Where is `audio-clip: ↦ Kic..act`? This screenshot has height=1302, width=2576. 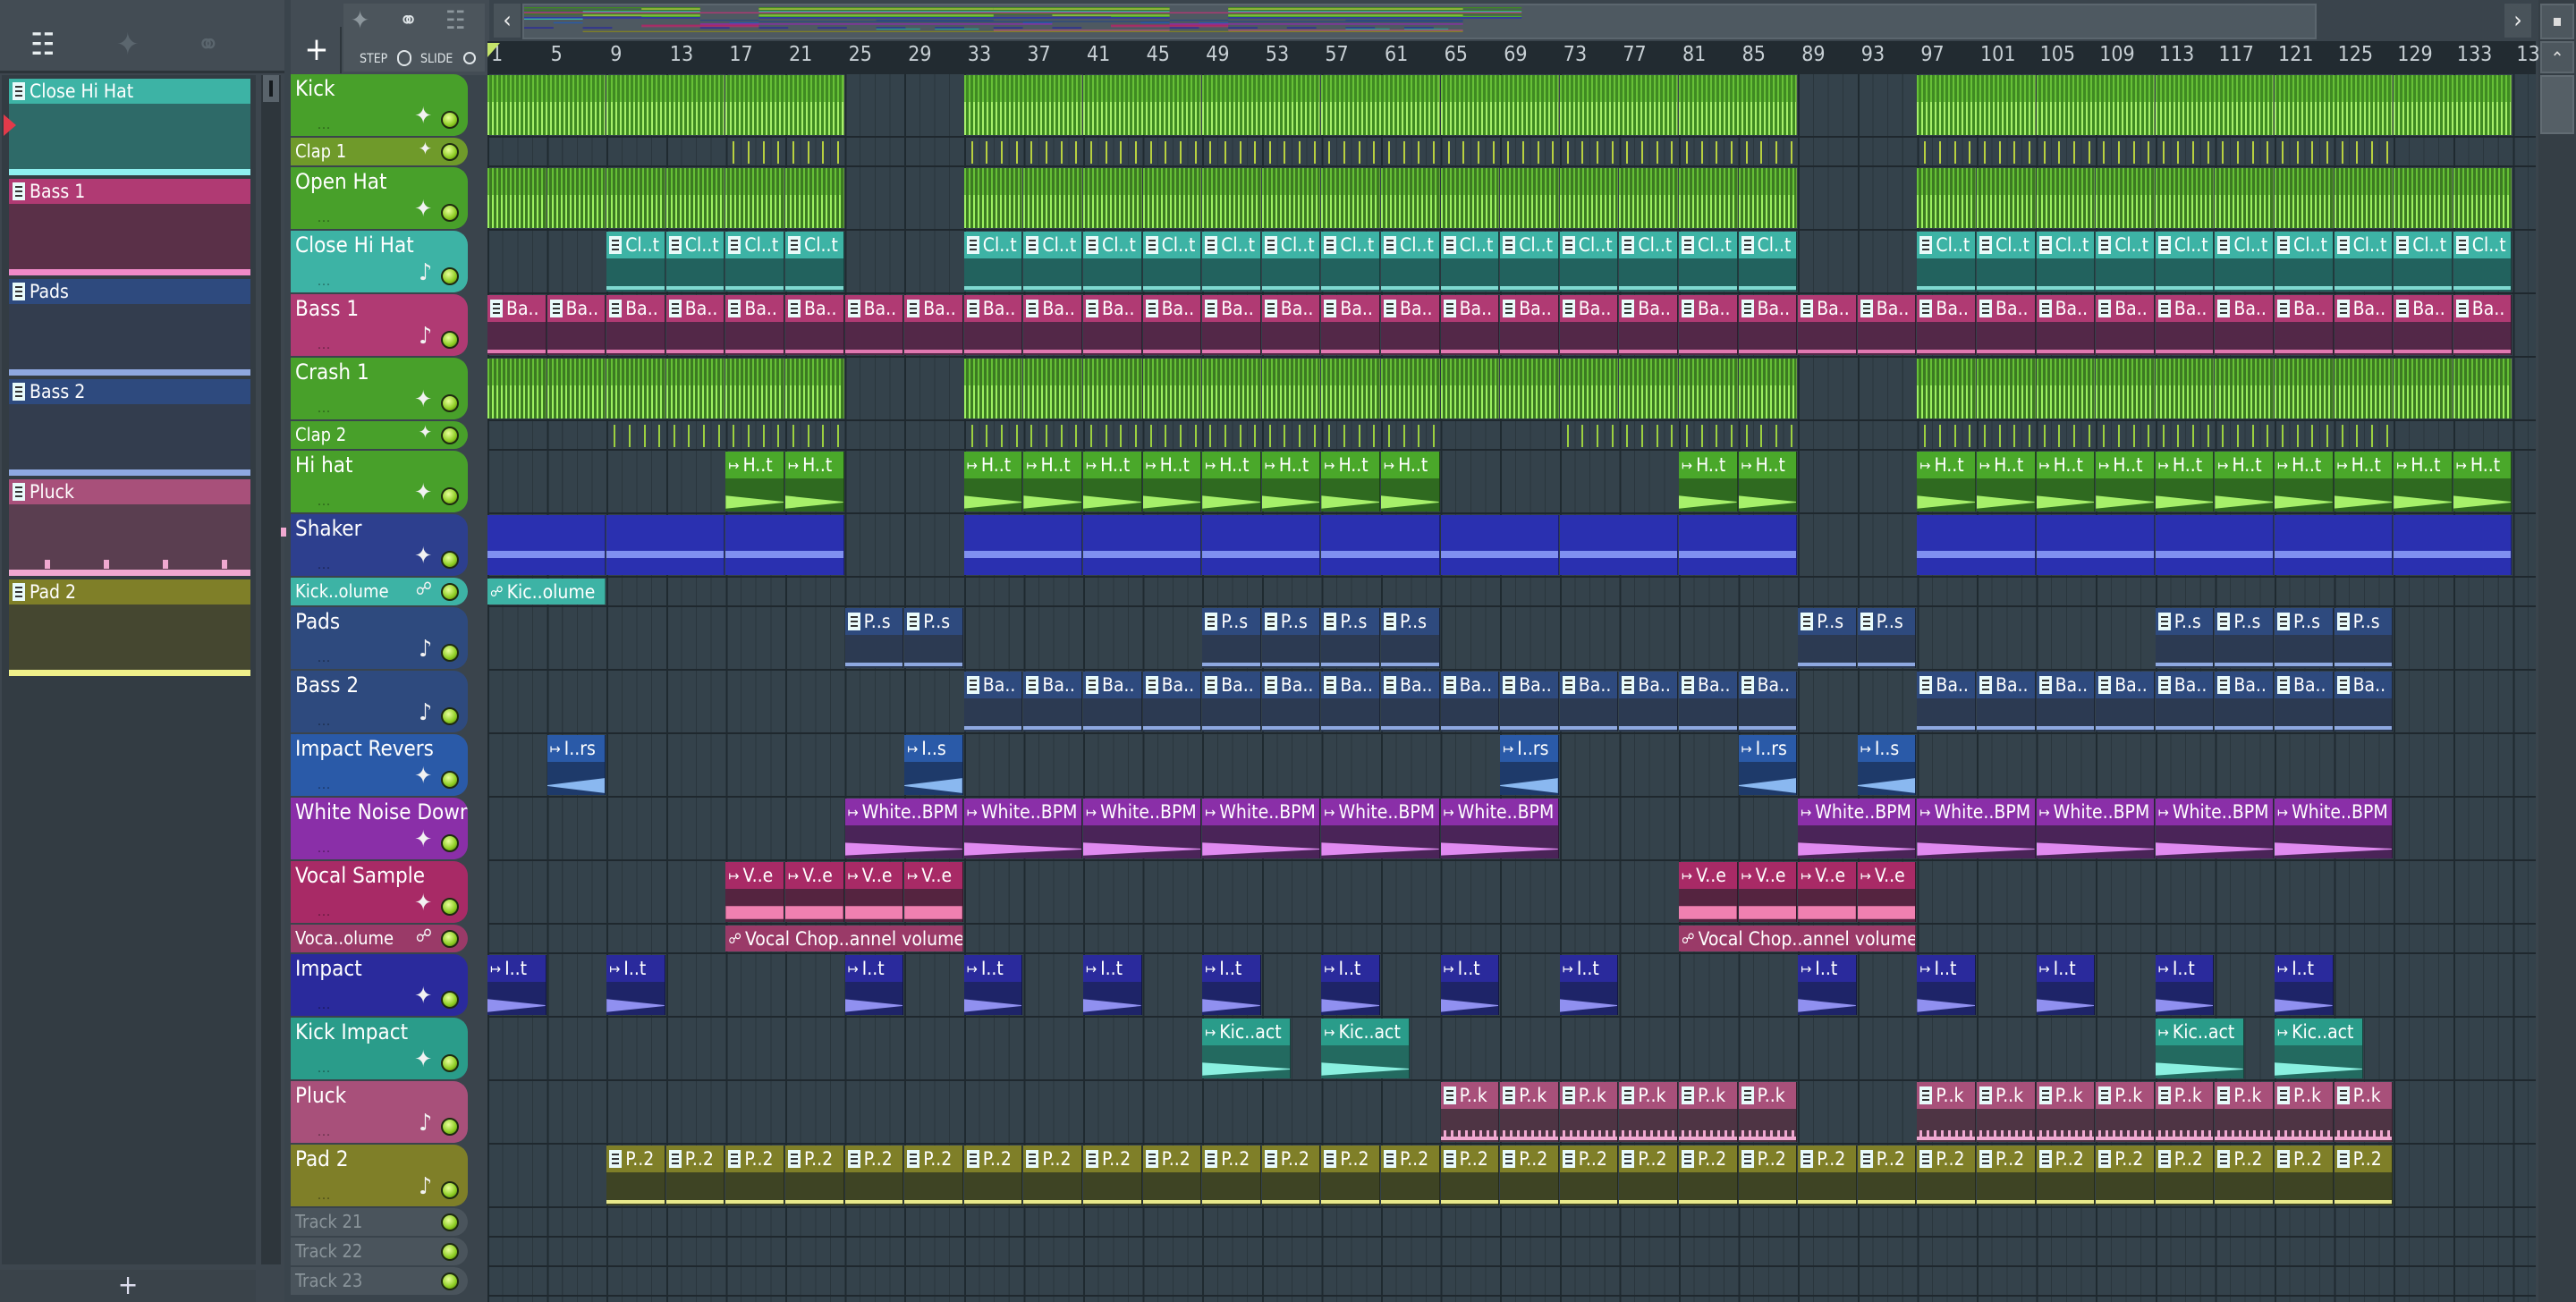 audio-clip: ↦ Kic..act is located at coordinates (2319, 1048).